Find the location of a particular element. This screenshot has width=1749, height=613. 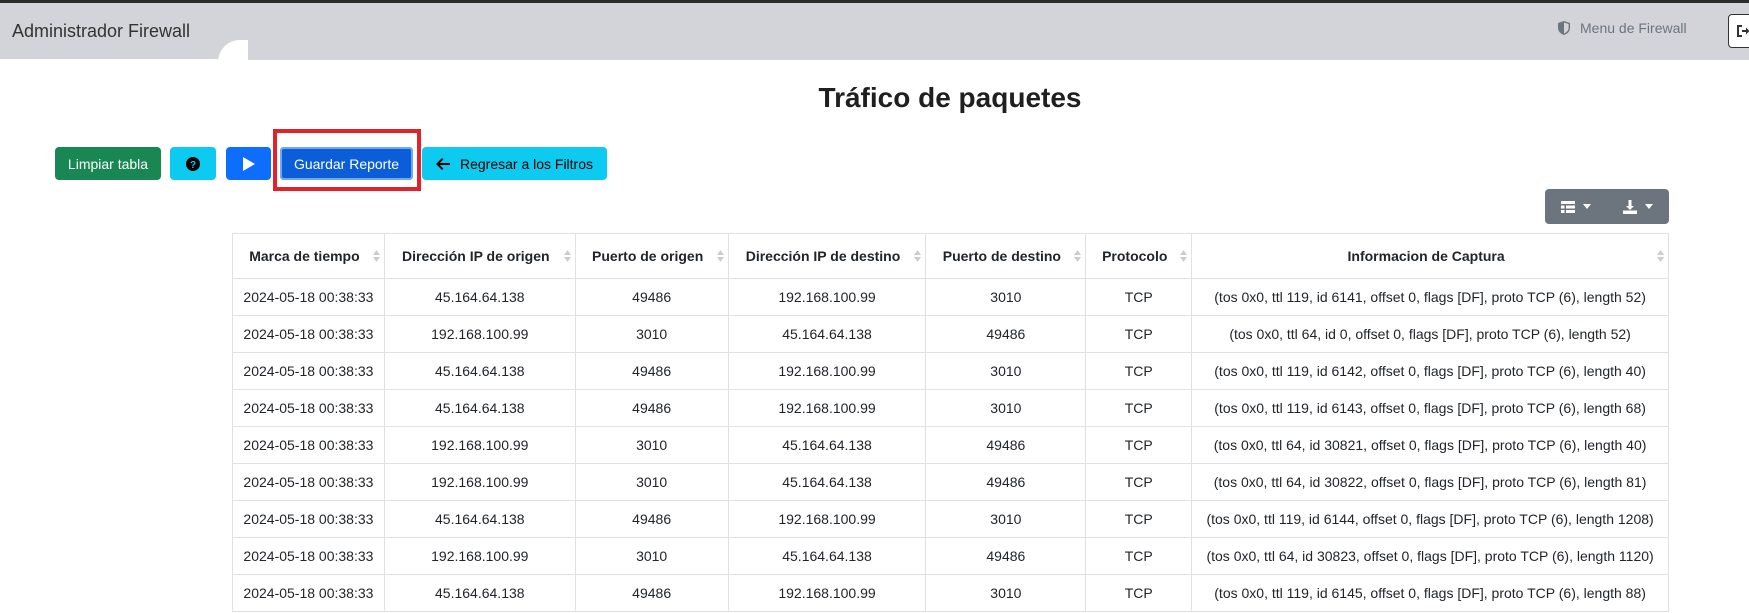

help-button: ? is located at coordinates (193, 163).